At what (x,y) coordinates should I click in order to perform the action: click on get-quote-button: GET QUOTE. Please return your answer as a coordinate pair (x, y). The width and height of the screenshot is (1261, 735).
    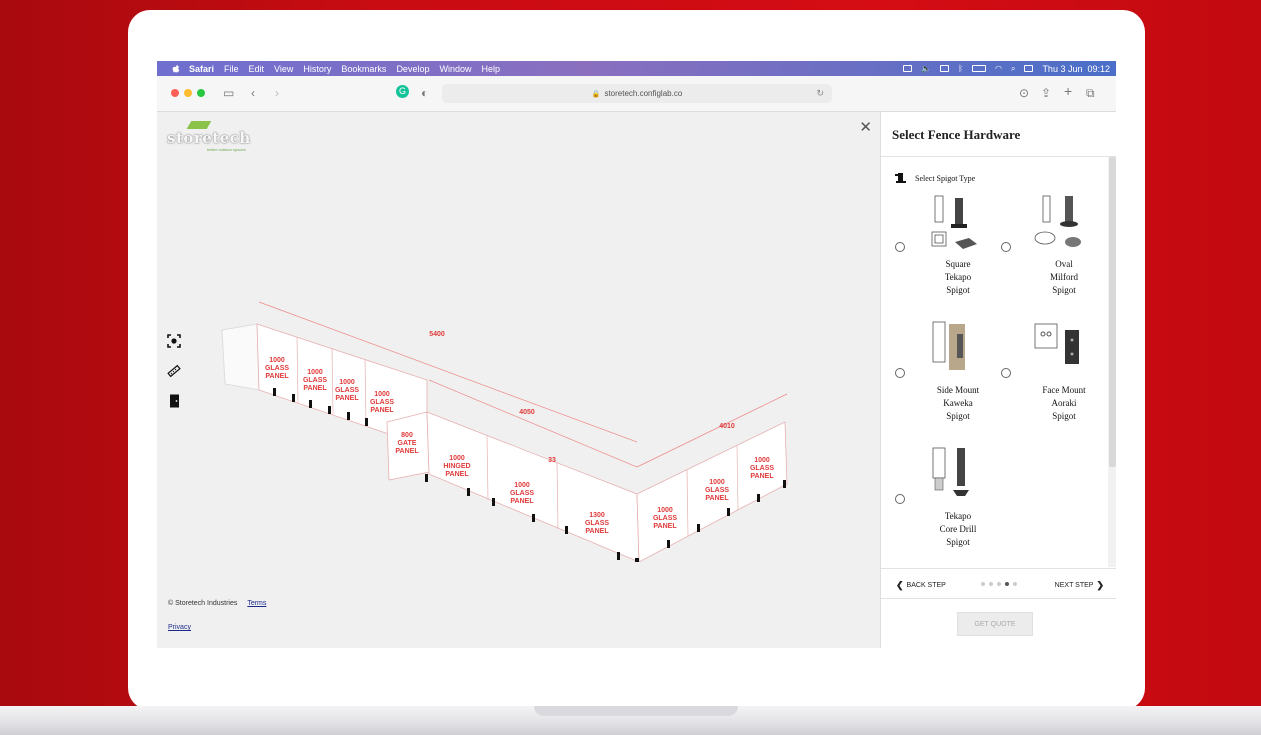
    Looking at the image, I should click on (995, 624).